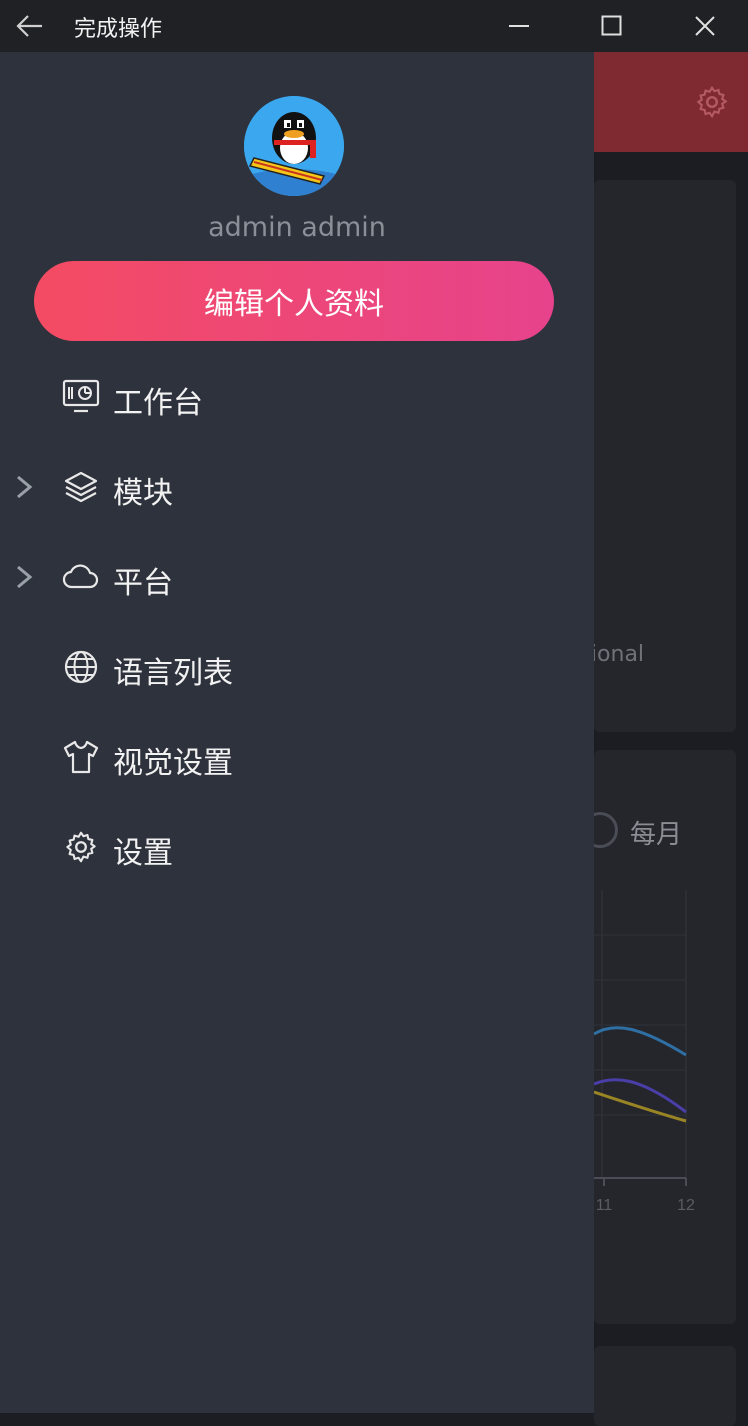 The image size is (748, 1426). What do you see at coordinates (158, 403) in the screenshot?
I see `menu-item-label: 工作台` at bounding box center [158, 403].